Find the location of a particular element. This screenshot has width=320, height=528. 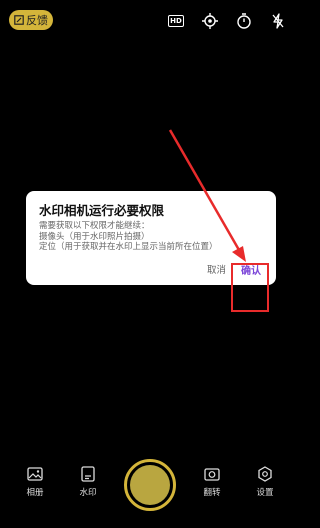

bottom-toolbar: 相册 水印 翻转 设置 is located at coordinates (150, 485).